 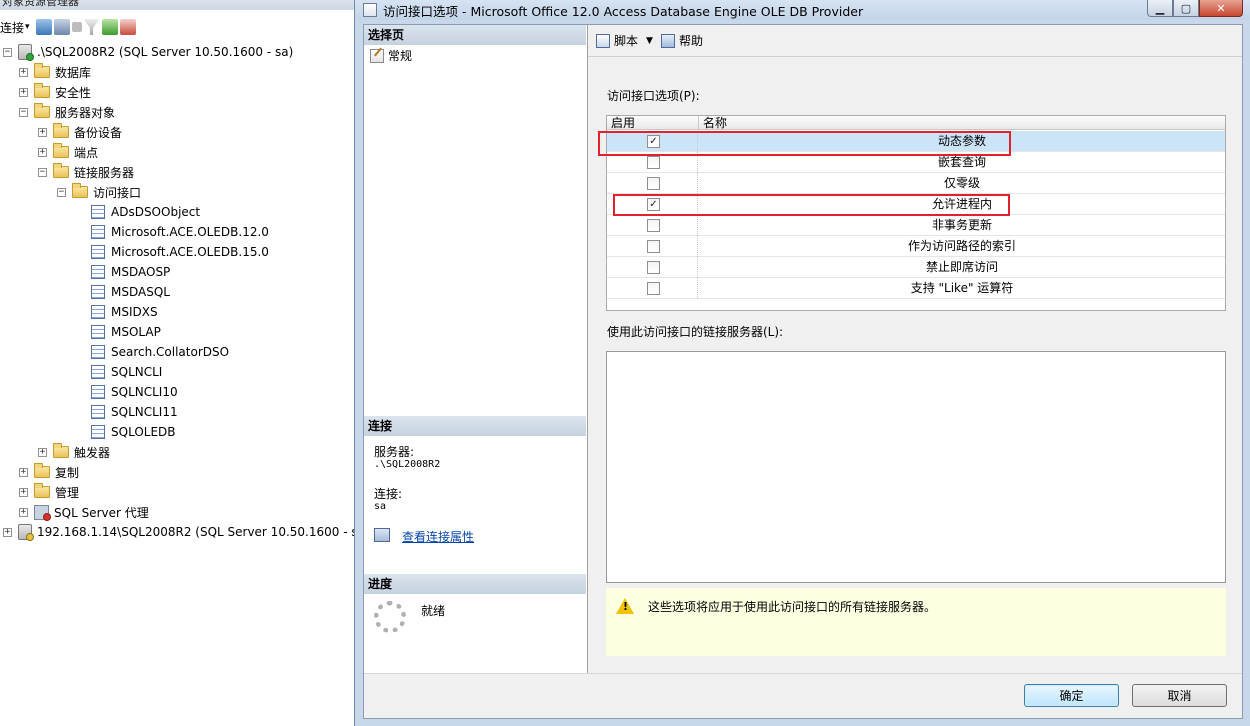 I want to click on help-button: 帮助, so click(x=681, y=40).